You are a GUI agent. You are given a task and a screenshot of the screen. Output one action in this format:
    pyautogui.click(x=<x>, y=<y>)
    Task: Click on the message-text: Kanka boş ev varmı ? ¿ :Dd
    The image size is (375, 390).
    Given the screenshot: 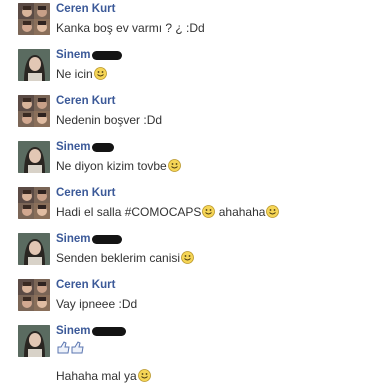 What is the action you would take?
    pyautogui.click(x=130, y=28)
    